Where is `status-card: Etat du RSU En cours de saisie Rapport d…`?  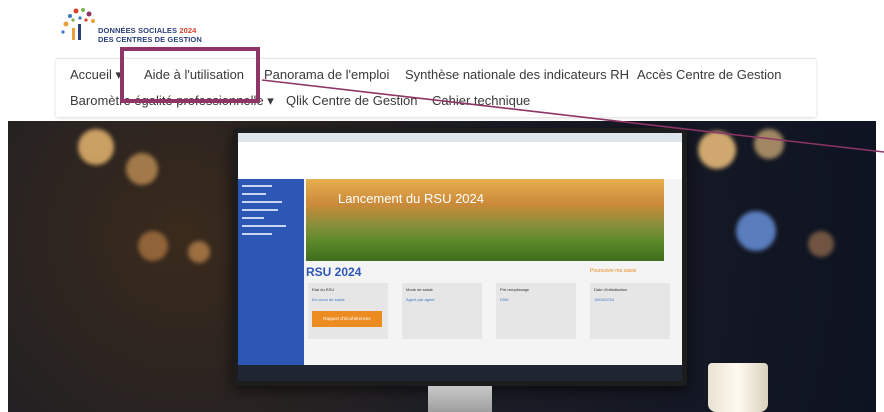
status-card: Etat du RSU En cours de saisie Rapport d… is located at coordinates (348, 311).